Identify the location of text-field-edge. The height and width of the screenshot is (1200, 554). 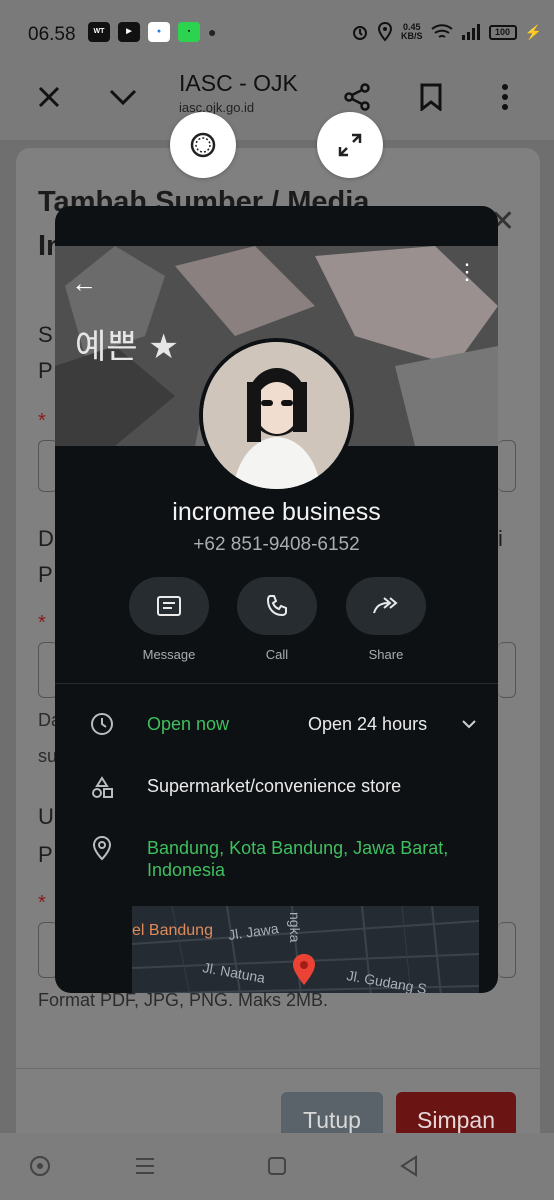
(507, 670).